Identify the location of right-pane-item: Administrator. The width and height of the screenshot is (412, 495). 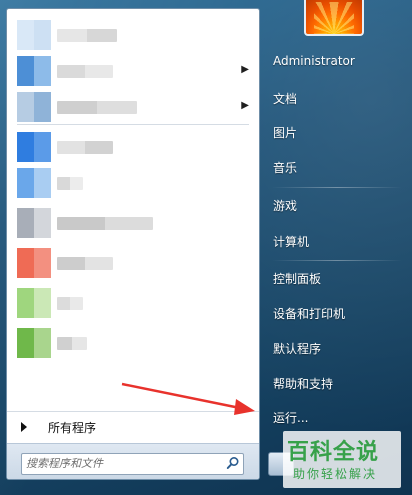
(314, 61).